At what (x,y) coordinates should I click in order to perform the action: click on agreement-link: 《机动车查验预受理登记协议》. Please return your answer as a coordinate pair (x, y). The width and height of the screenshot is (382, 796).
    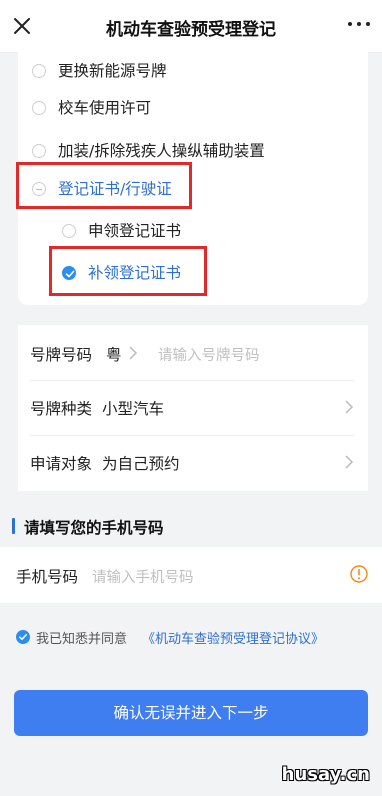
    Looking at the image, I should click on (233, 637).